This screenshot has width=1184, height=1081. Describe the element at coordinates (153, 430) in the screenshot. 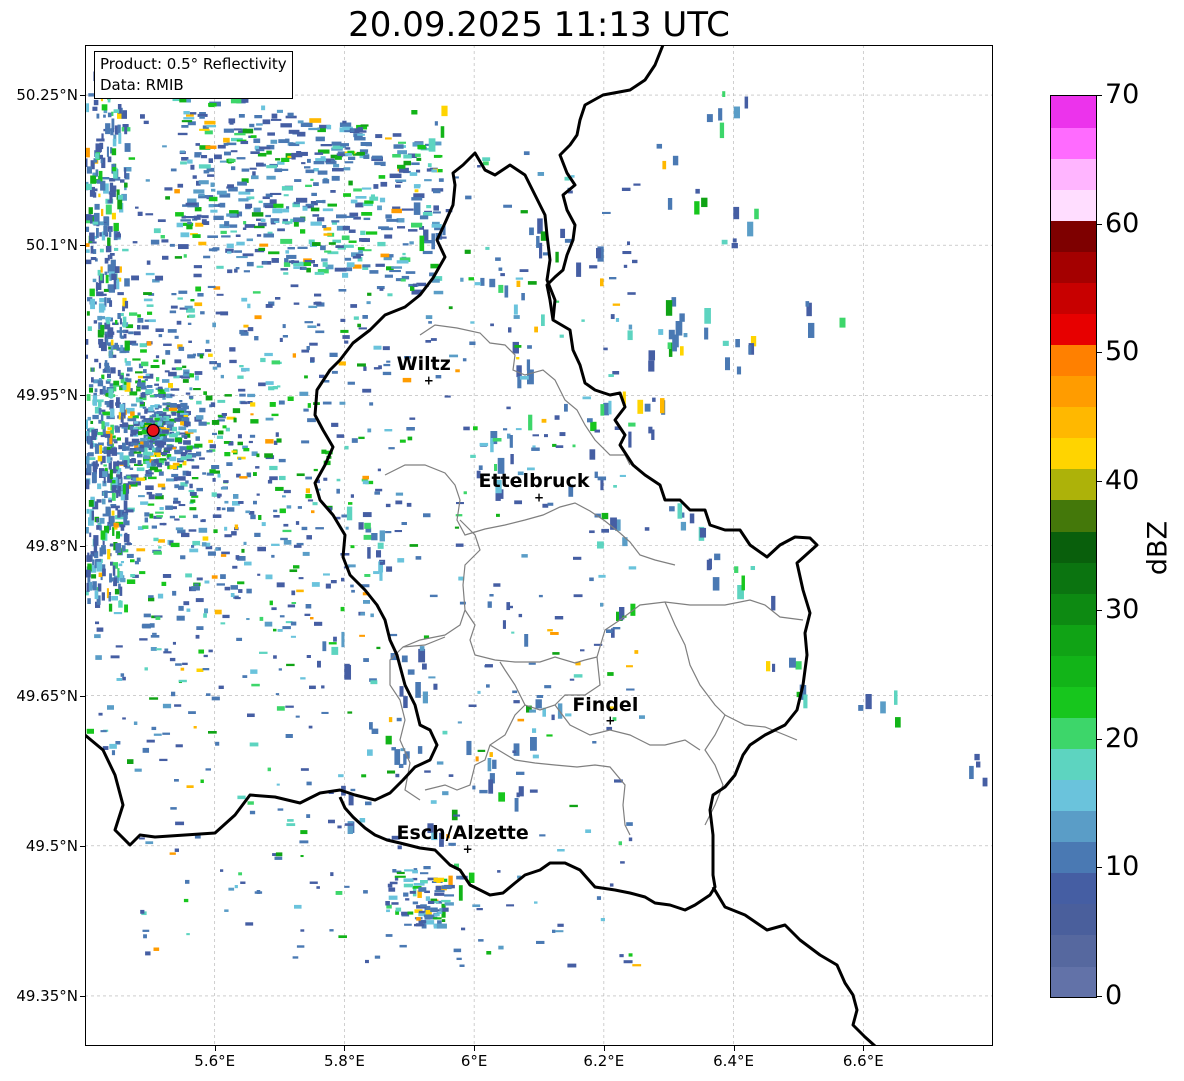

I see `radar-site-marker` at that location.